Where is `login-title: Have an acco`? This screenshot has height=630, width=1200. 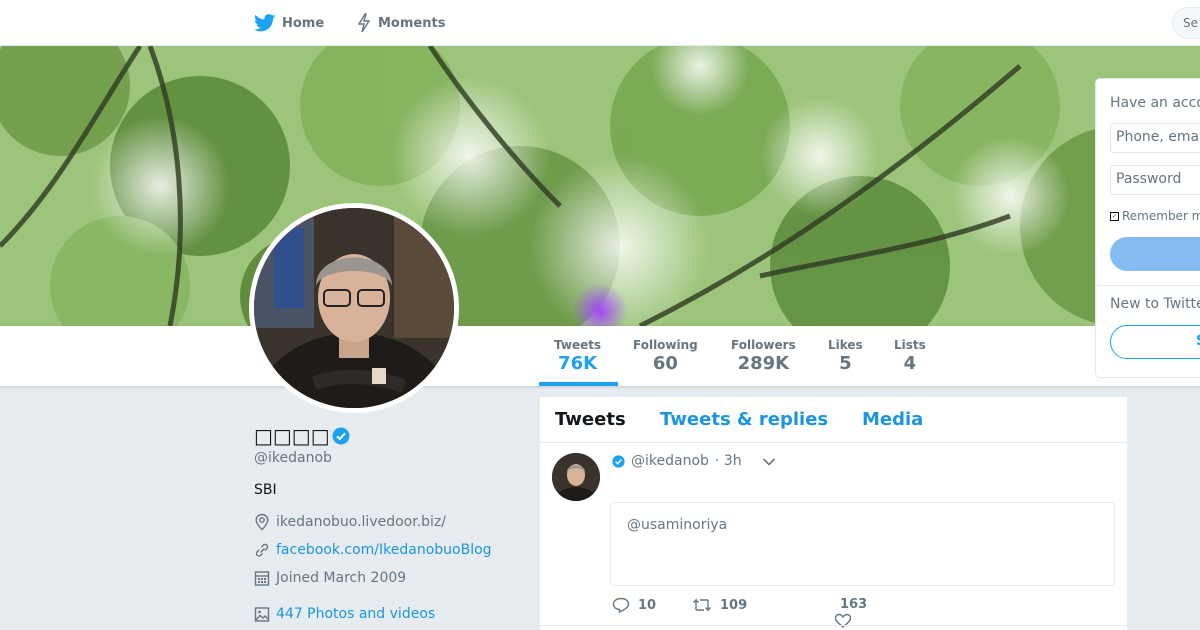 login-title: Have an acco is located at coordinates (1155, 103).